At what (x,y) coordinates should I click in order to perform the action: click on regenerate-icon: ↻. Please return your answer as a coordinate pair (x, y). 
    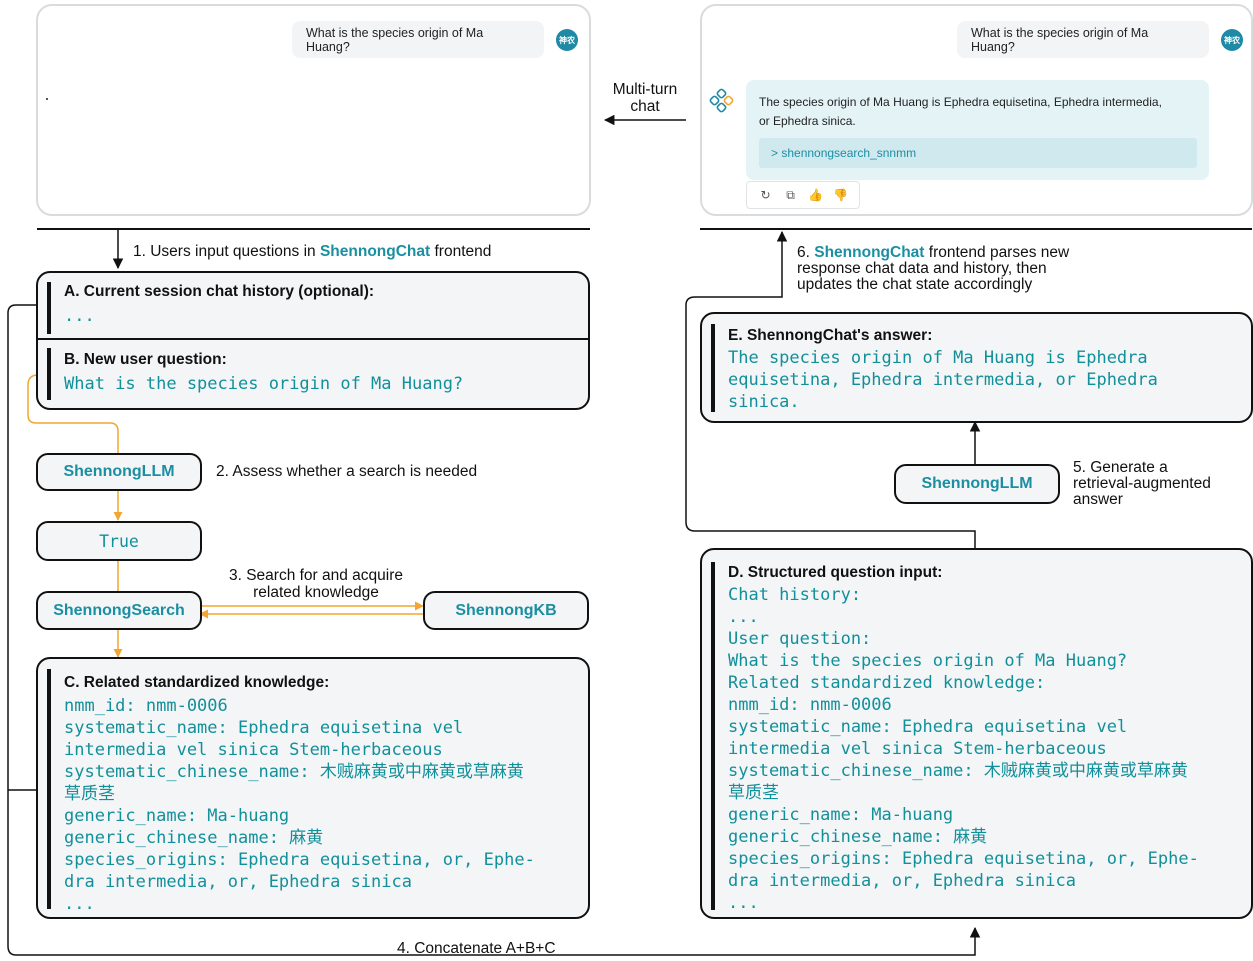
    Looking at the image, I should click on (766, 195).